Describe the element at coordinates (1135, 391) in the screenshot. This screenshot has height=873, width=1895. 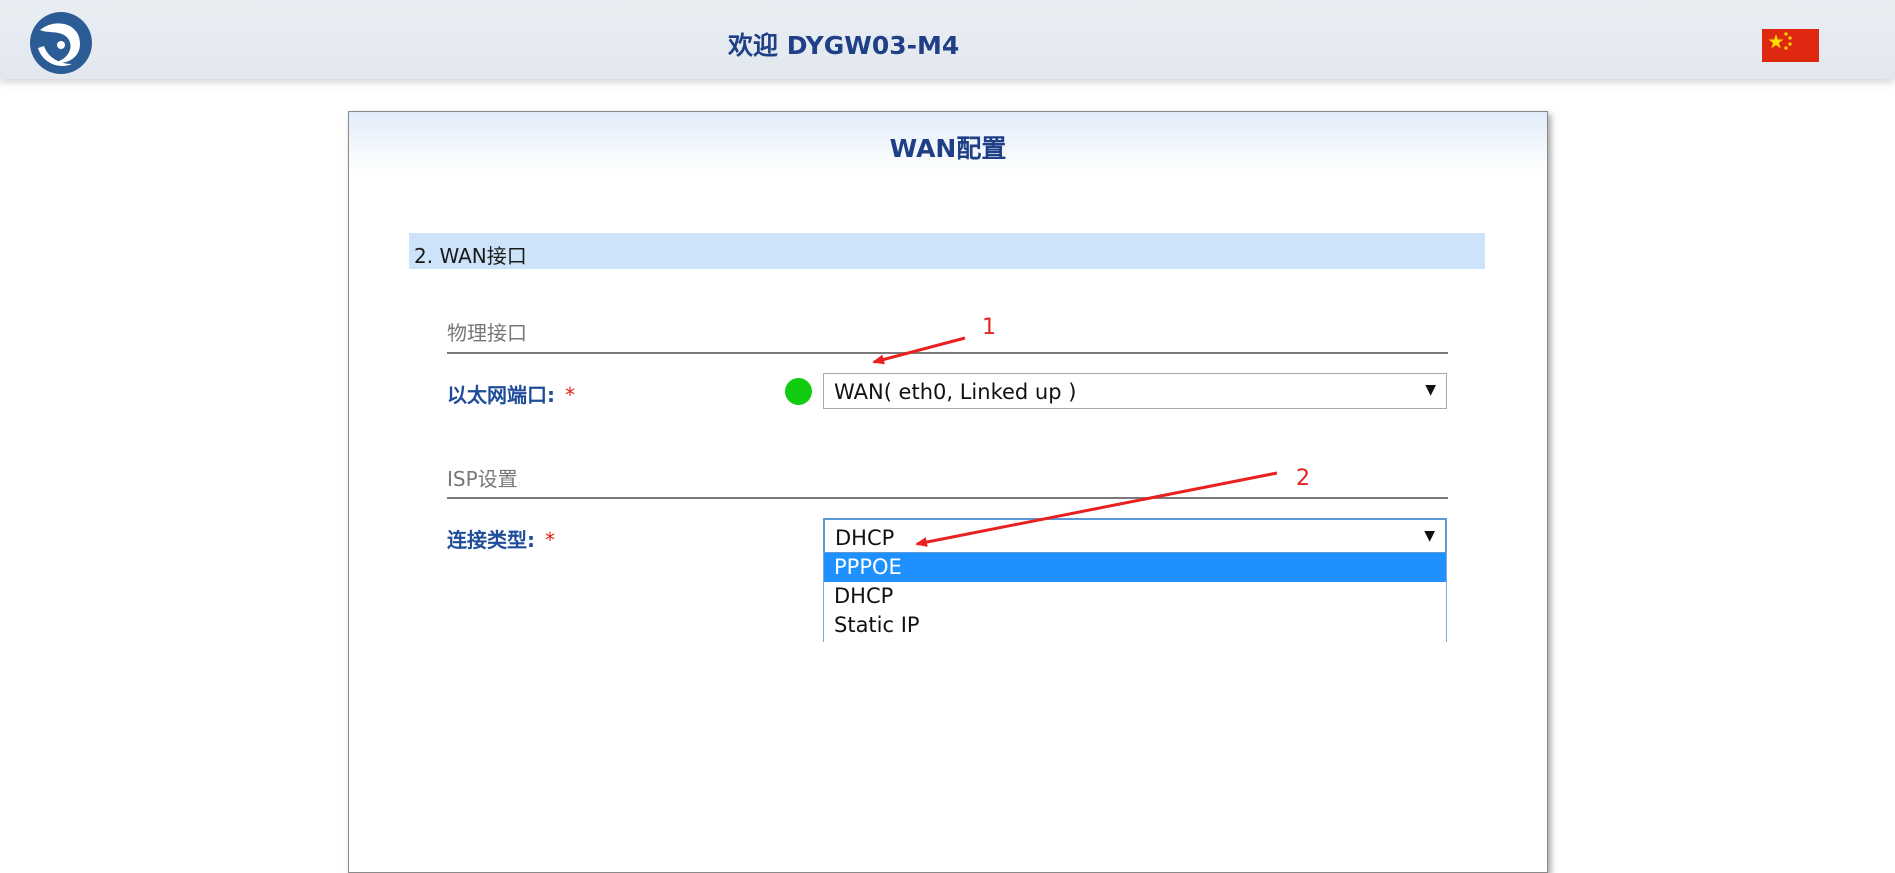
I see `ethernet-port-select: WAN( eth0, Linked up ) ▼` at that location.